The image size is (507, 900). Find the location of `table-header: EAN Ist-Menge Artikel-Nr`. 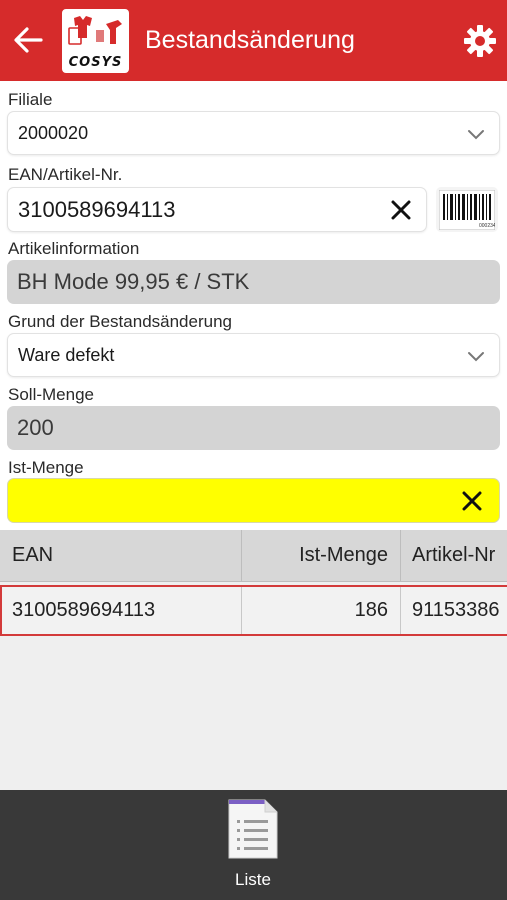

table-header: EAN Ist-Menge Artikel-Nr is located at coordinates (253, 556).